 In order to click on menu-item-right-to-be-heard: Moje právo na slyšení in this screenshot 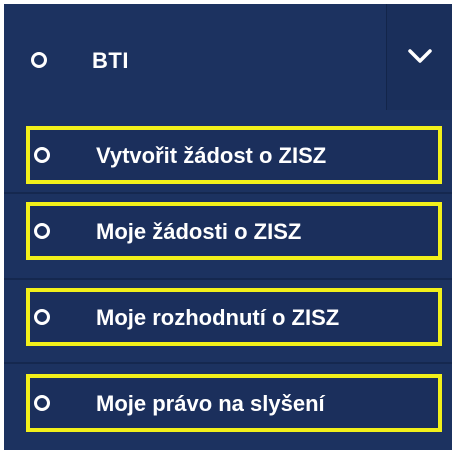, I will do `click(234, 403)`.